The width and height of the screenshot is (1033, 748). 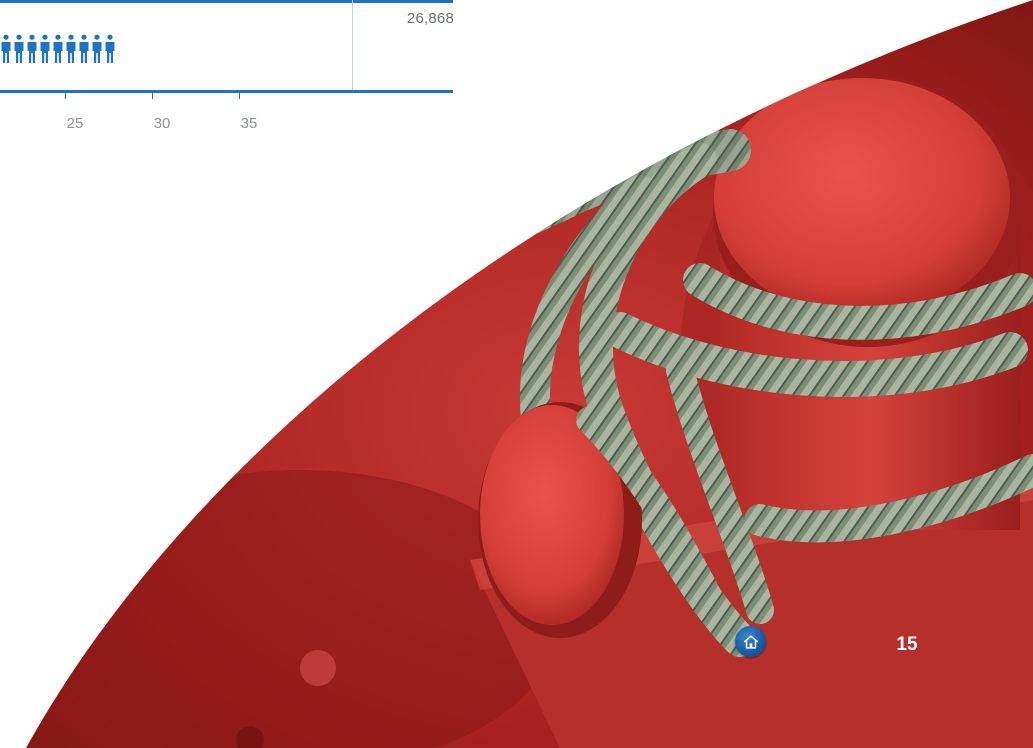 I want to click on page-number: 15, so click(x=907, y=644).